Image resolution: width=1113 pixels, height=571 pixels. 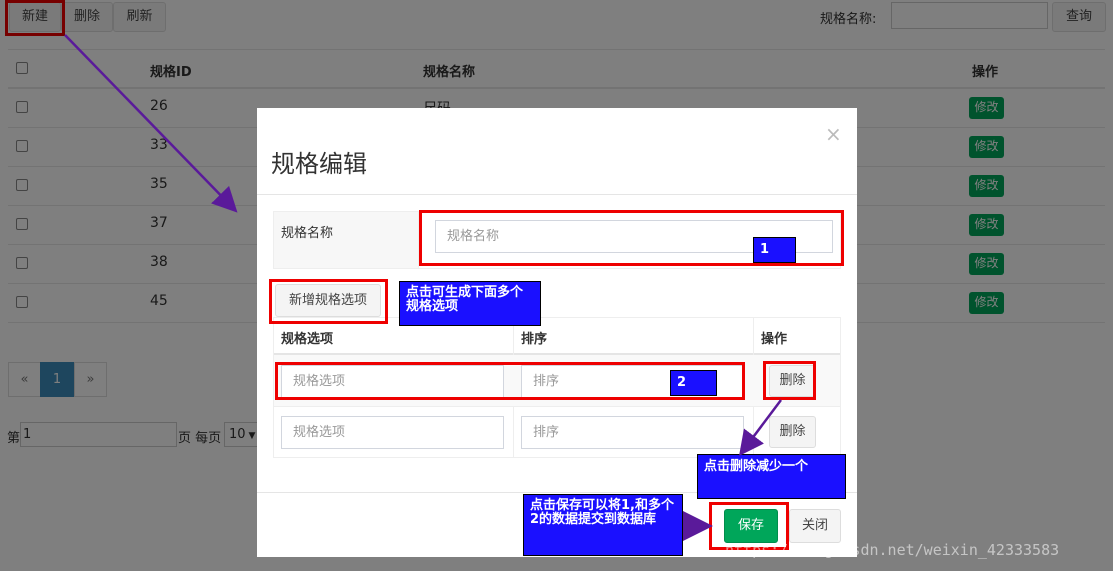 What do you see at coordinates (760, 427) in the screenshot?
I see `arrow-delete-note` at bounding box center [760, 427].